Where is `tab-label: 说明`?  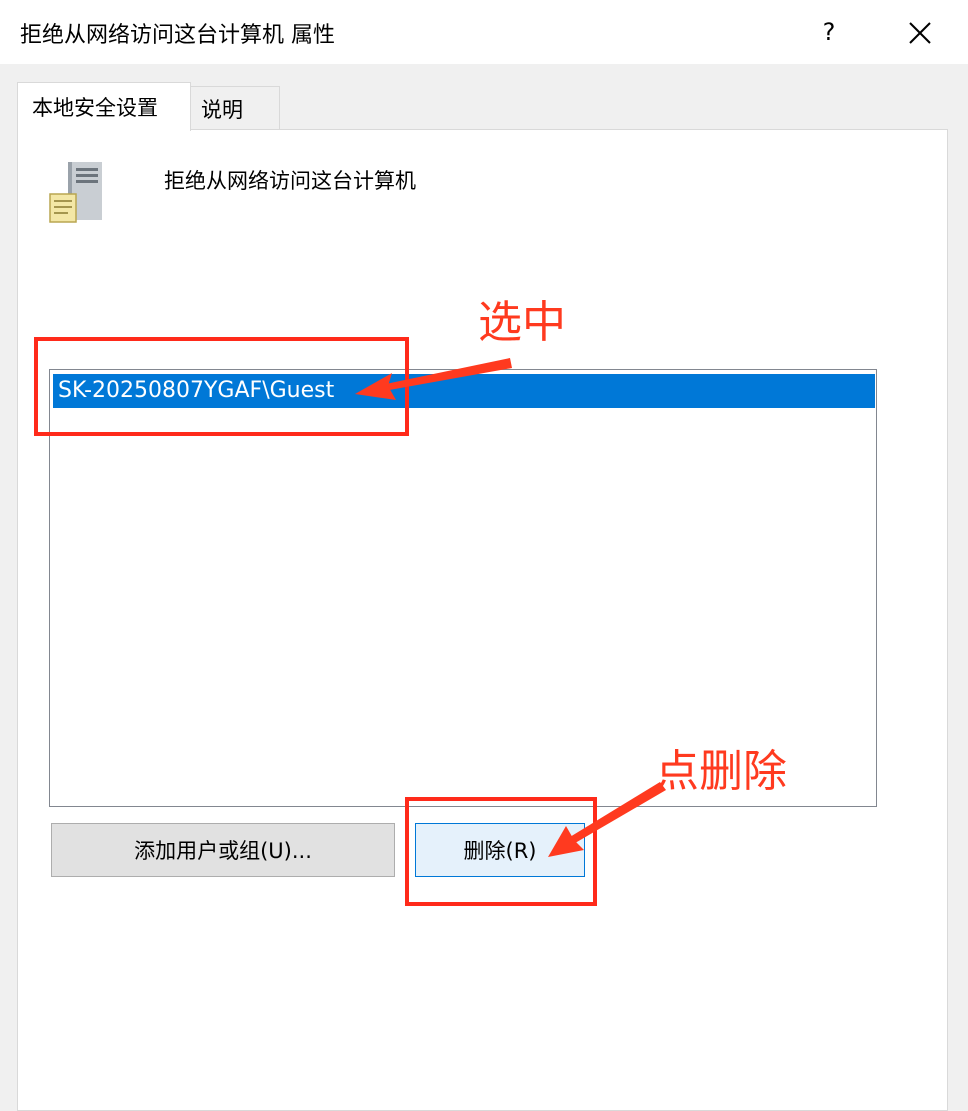
tab-label: 说明 is located at coordinates (222, 110).